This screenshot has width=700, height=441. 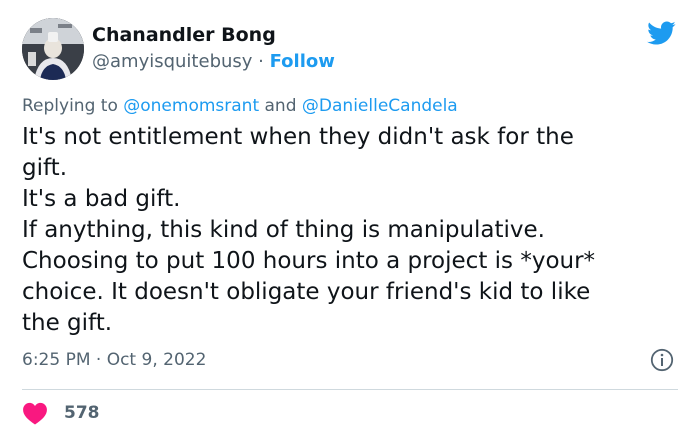 What do you see at coordinates (101, 199) in the screenshot?
I see `tweet-text-line: It's a bad gift.` at bounding box center [101, 199].